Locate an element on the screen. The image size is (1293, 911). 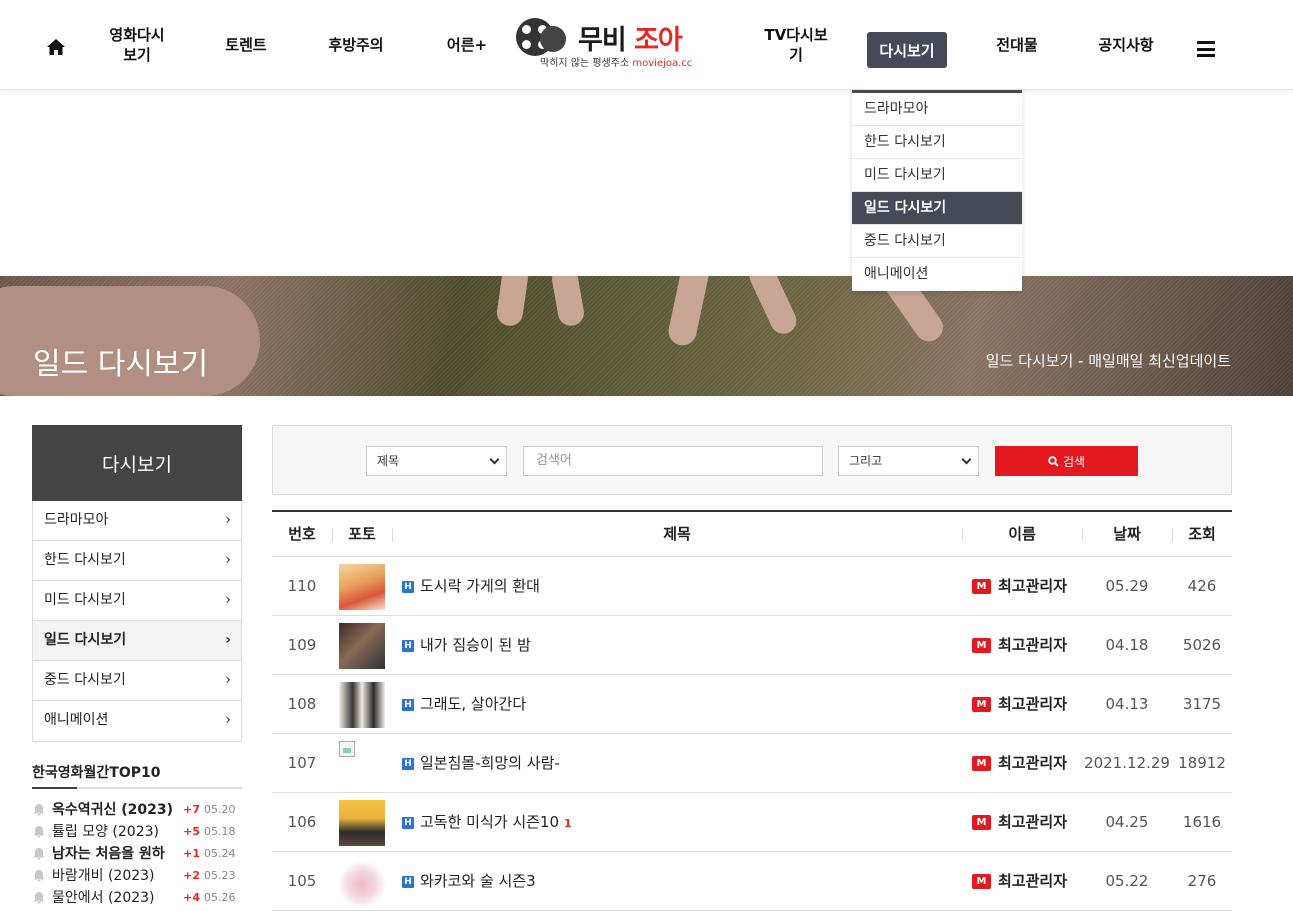
nav-item-rear-warning: 후방주의 is located at coordinates (356, 45).